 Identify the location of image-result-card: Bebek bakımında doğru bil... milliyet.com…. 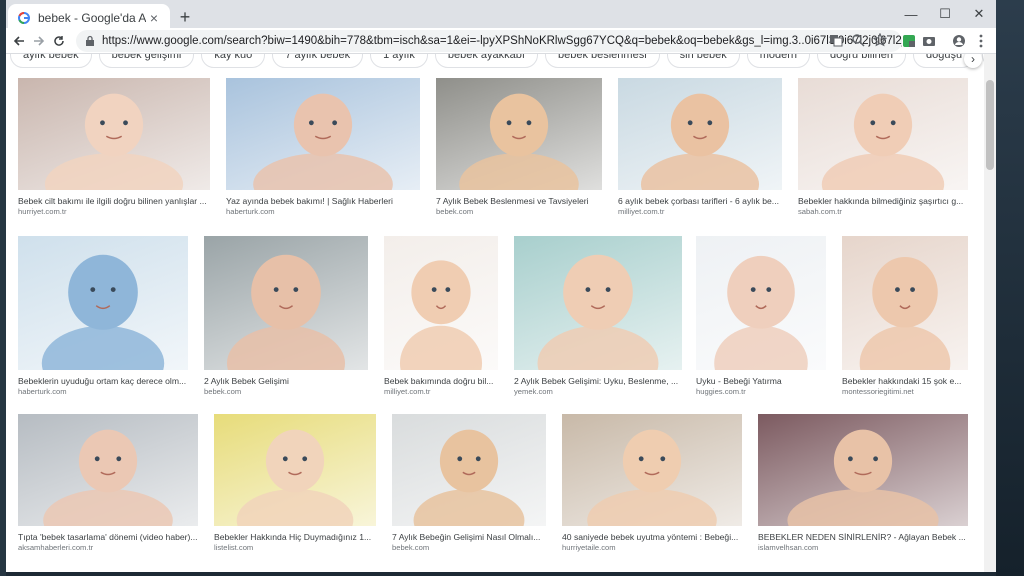
(441, 317).